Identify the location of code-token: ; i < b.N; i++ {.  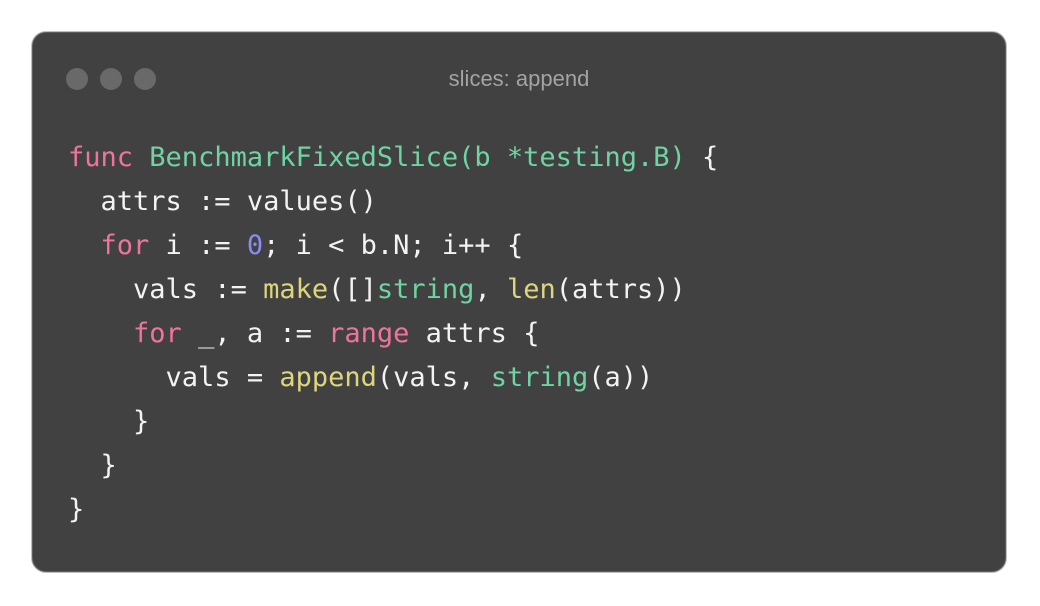
(393, 245).